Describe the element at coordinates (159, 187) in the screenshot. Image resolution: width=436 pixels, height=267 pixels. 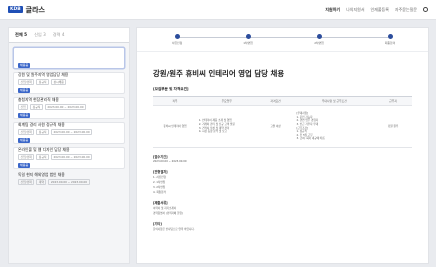
I see `block-line: 3. 2차면접` at that location.